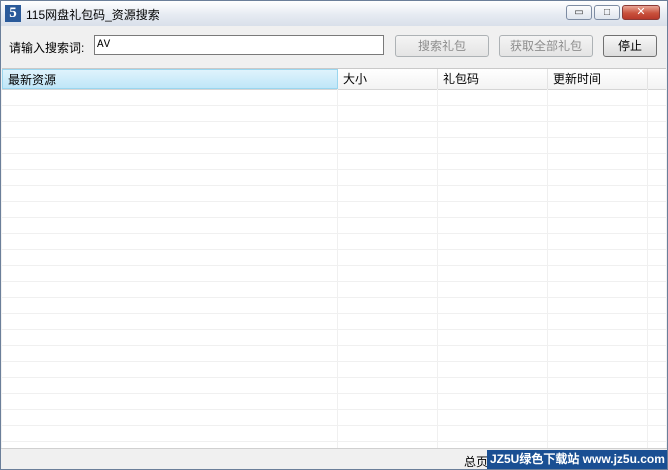 The width and height of the screenshot is (668, 470). I want to click on get-all-button: 获取全部礼包, so click(546, 46).